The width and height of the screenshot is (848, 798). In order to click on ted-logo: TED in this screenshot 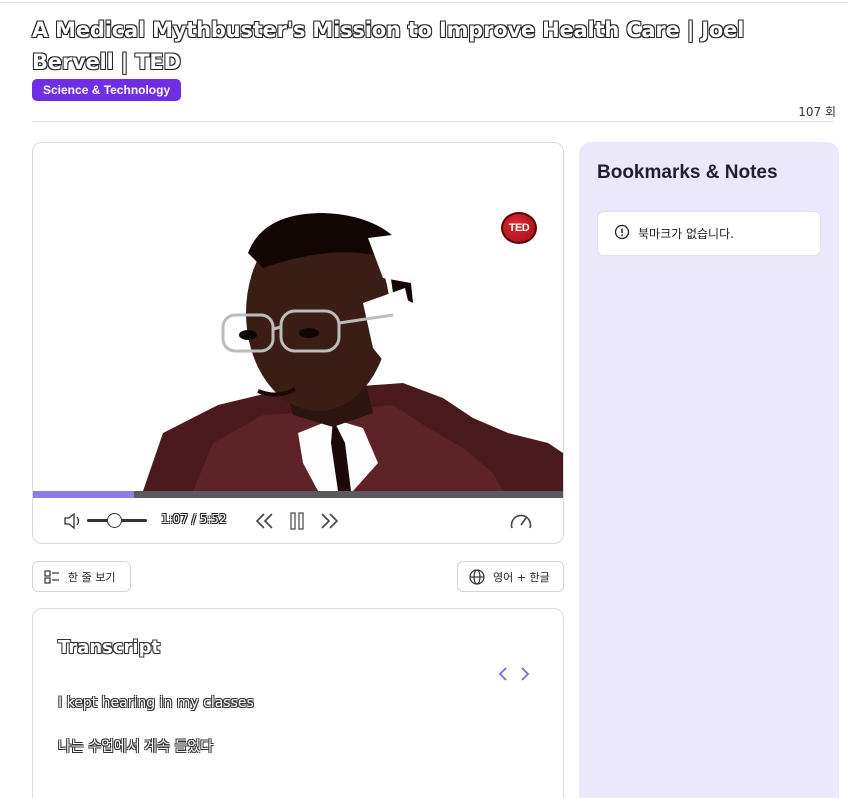, I will do `click(519, 228)`.